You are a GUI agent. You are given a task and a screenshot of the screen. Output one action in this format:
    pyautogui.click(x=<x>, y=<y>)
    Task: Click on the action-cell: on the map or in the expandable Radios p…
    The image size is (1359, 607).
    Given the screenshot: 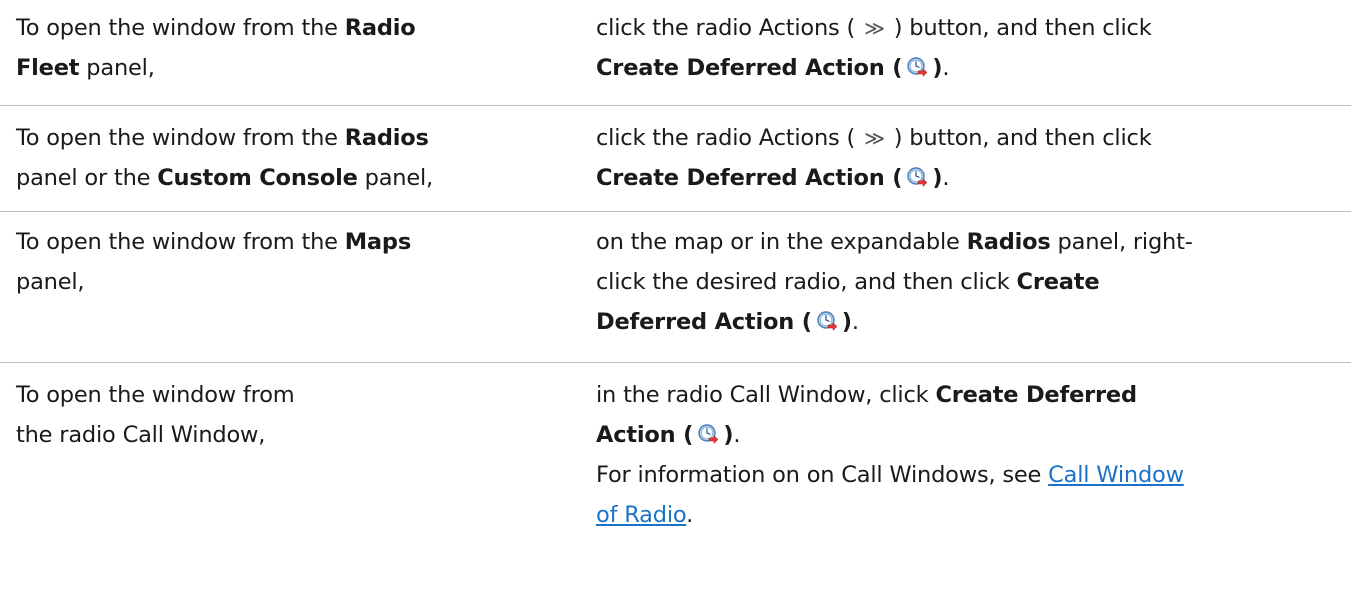 What is the action you would take?
    pyautogui.click(x=955, y=292)
    